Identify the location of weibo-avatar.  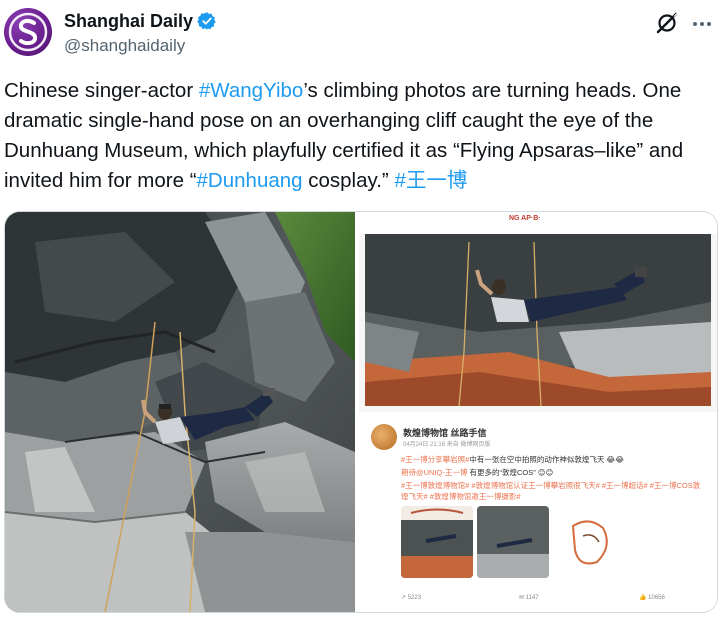
(384, 437).